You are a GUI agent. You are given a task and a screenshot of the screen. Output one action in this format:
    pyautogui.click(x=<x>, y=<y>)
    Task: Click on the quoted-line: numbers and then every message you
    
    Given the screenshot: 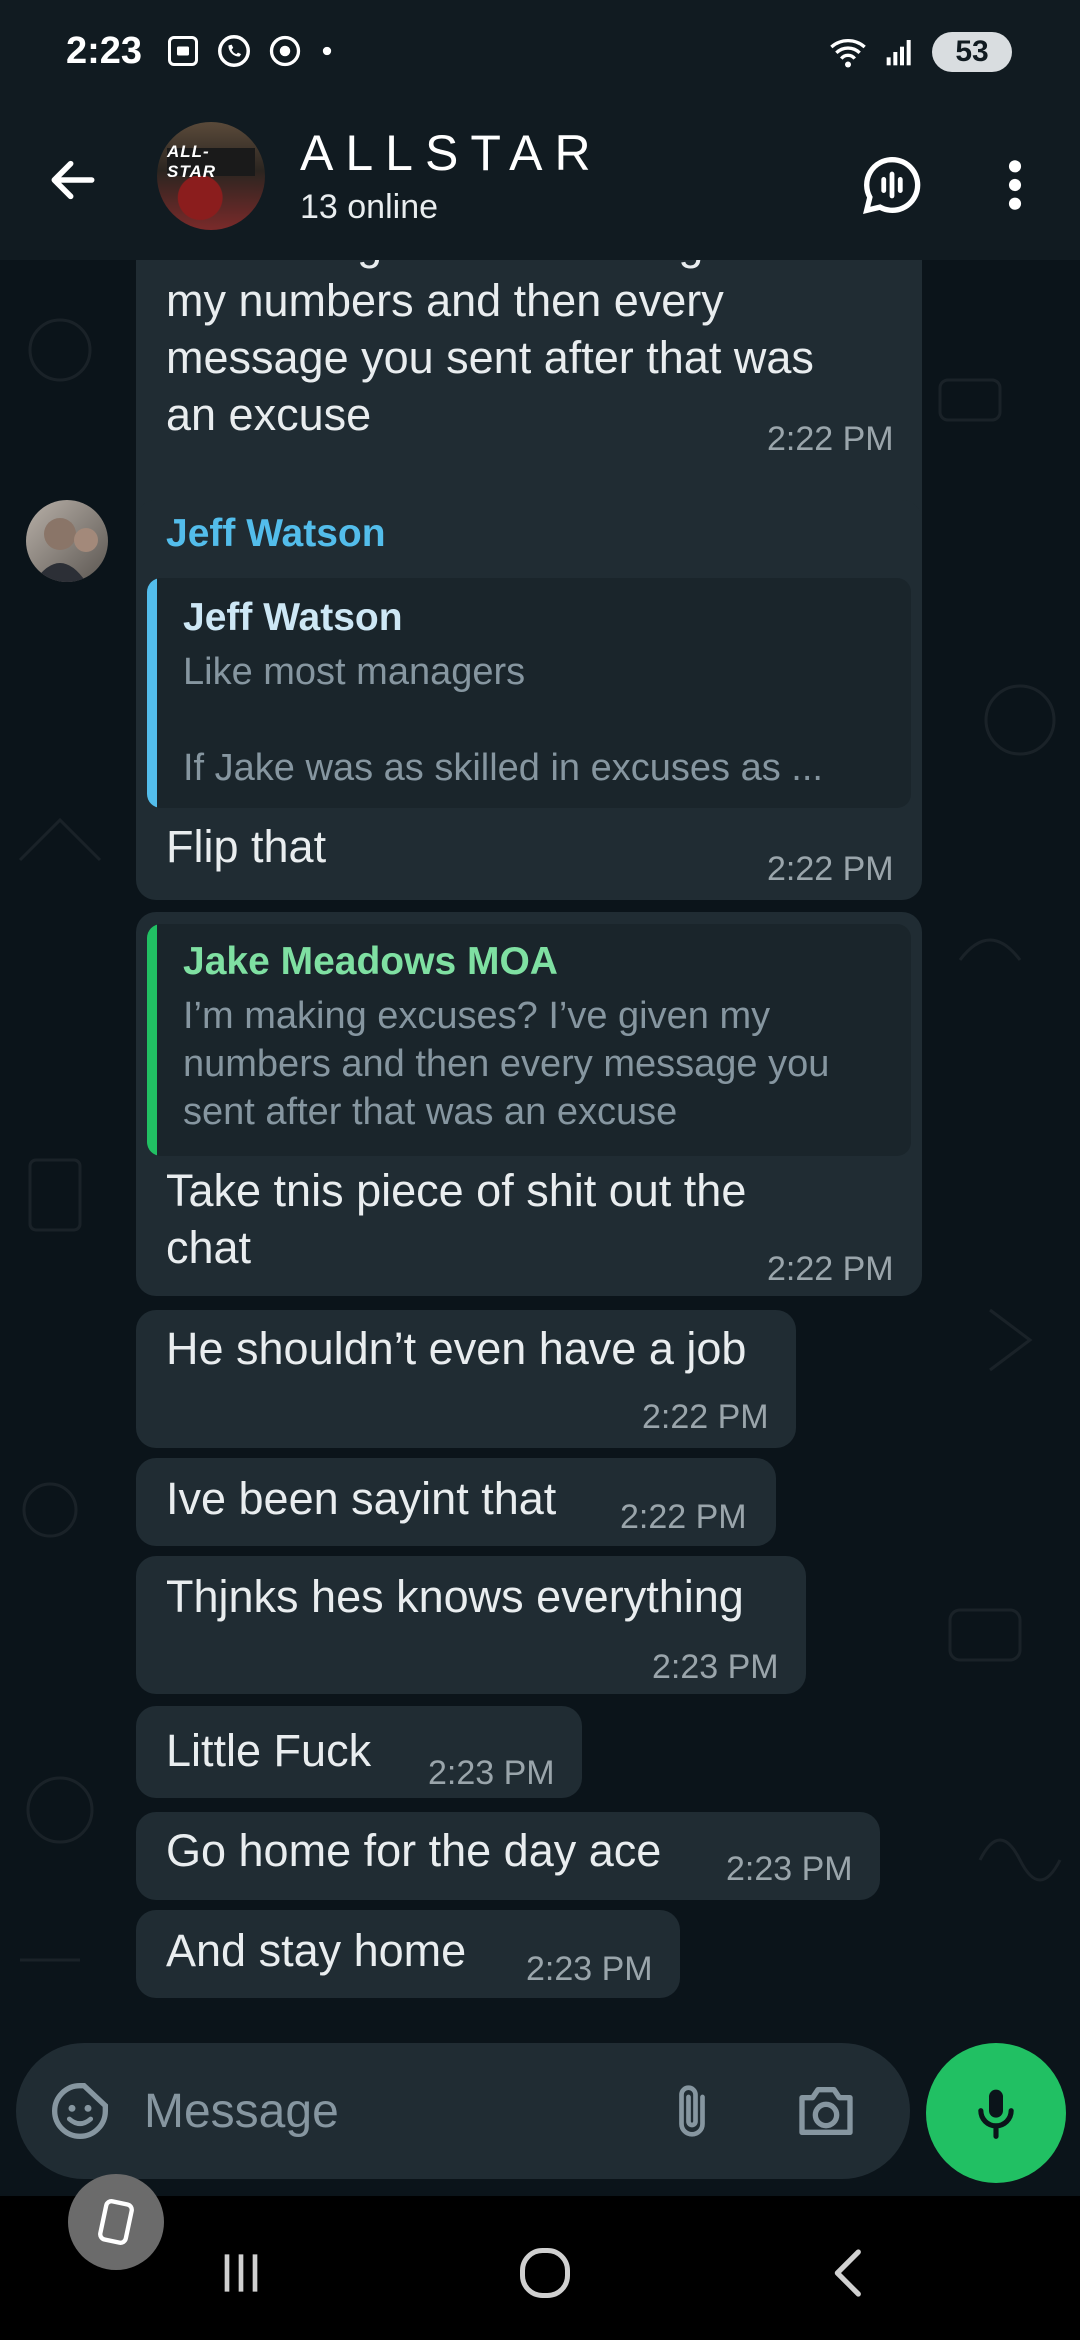 What is the action you would take?
    pyautogui.click(x=506, y=1064)
    